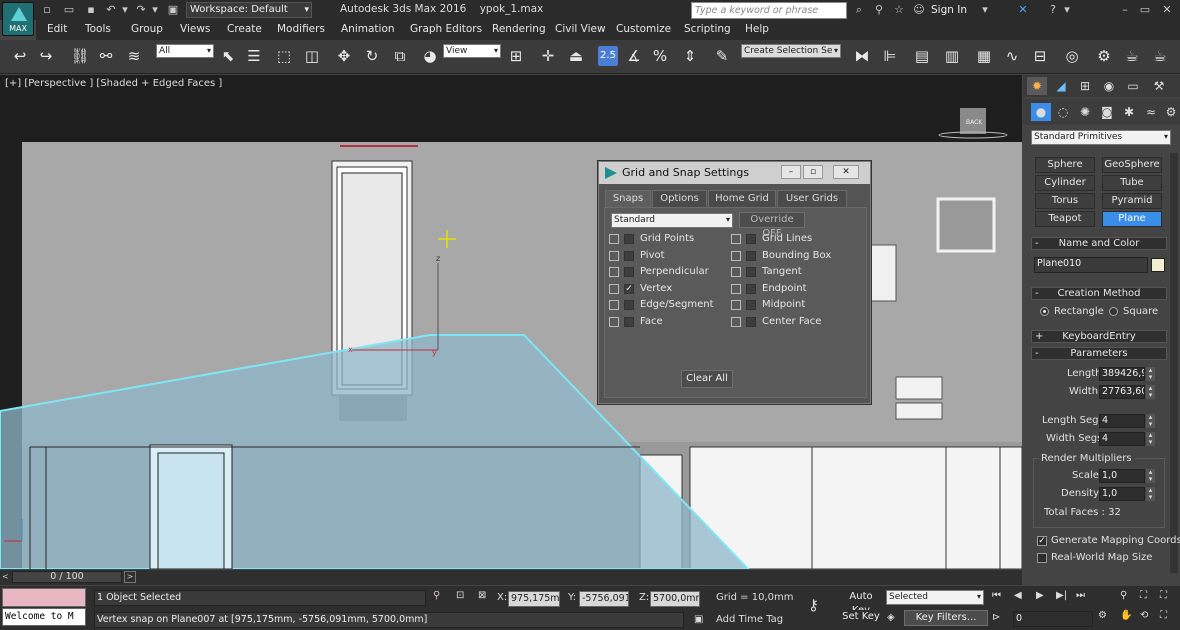  Describe the element at coordinates (368, 29) in the screenshot. I see `menu-animation: Animation` at that location.